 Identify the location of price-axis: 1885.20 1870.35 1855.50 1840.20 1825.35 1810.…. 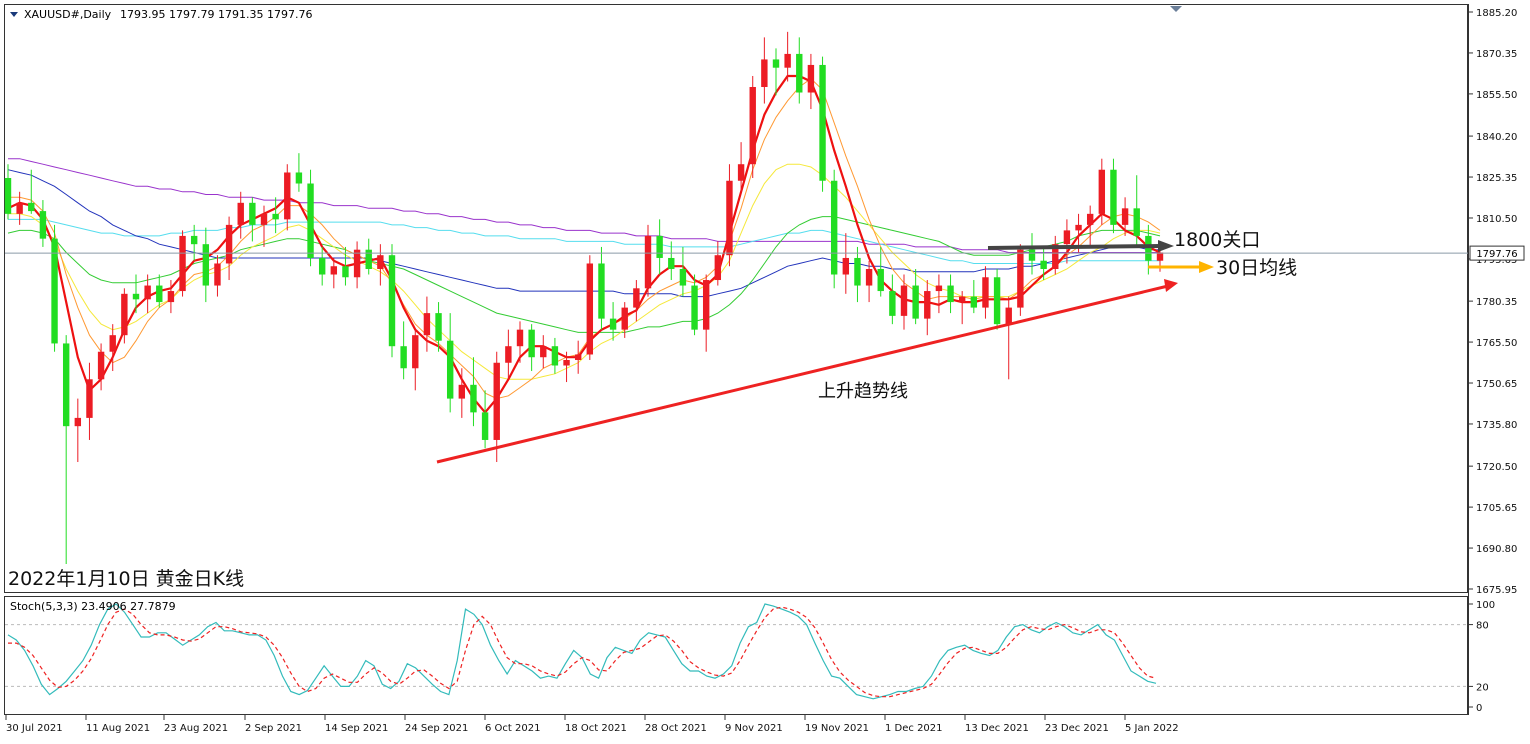
(1492, 302).